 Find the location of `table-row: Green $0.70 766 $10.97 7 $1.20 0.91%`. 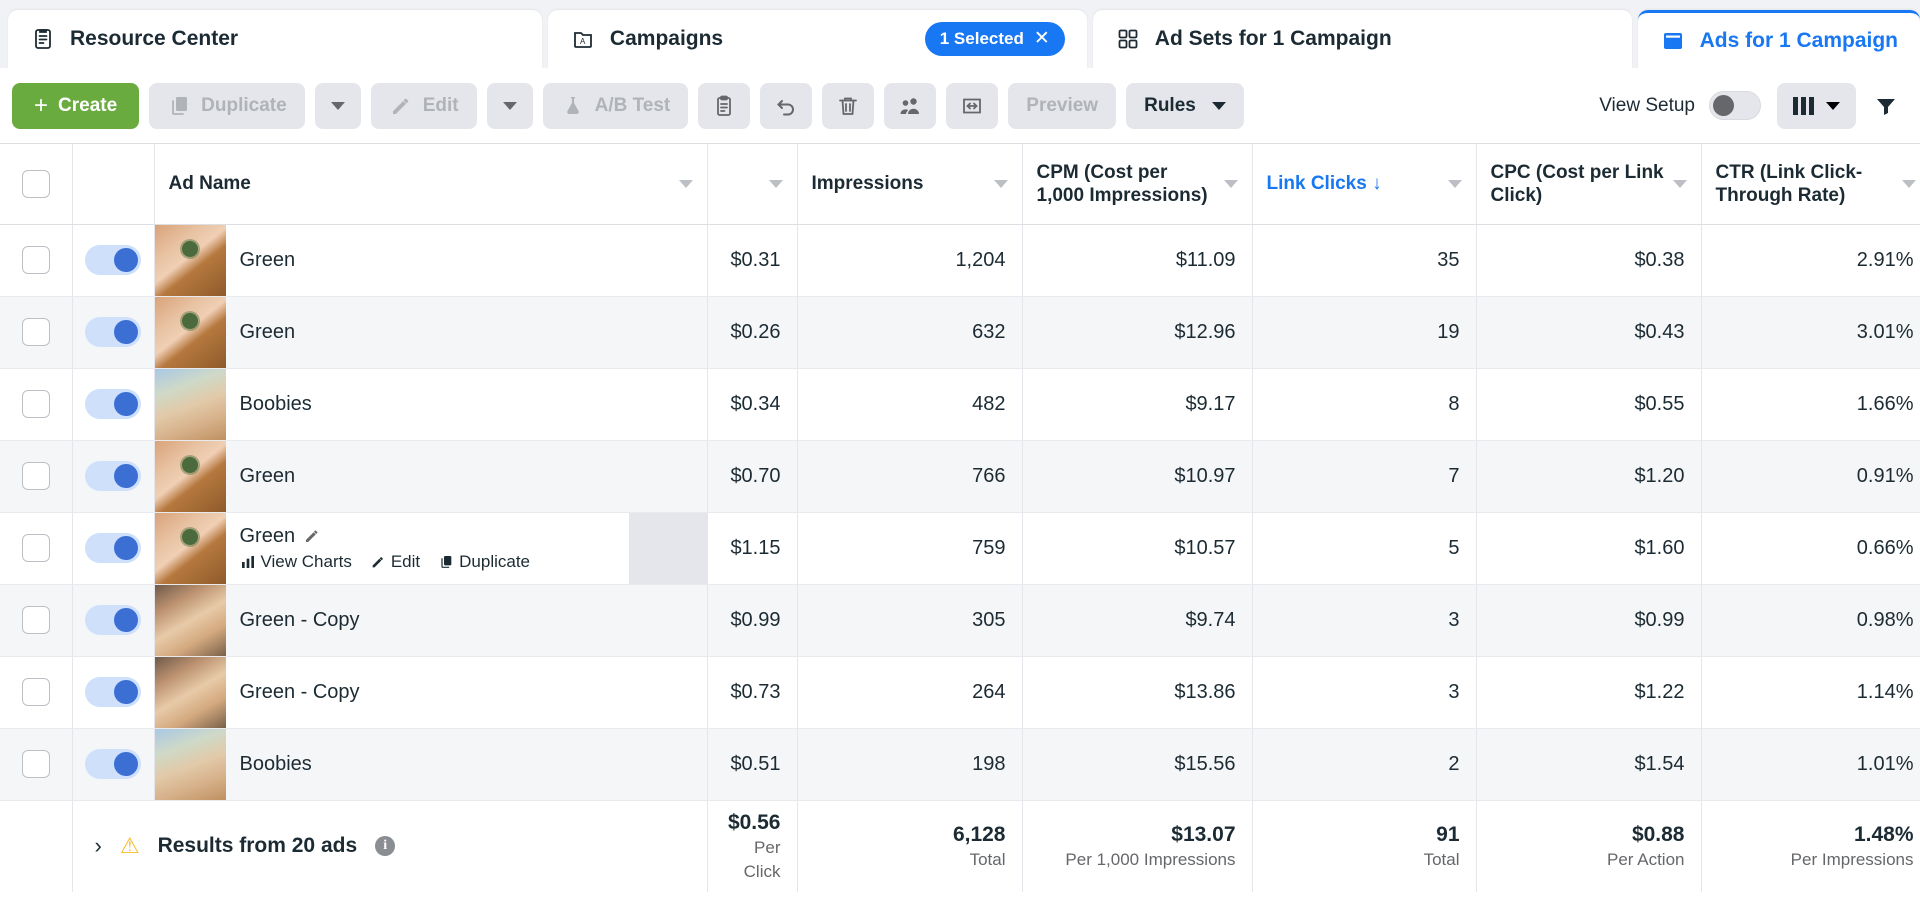

table-row: Green $0.70 766 $10.97 7 $1.20 0.91% is located at coordinates (960, 476).